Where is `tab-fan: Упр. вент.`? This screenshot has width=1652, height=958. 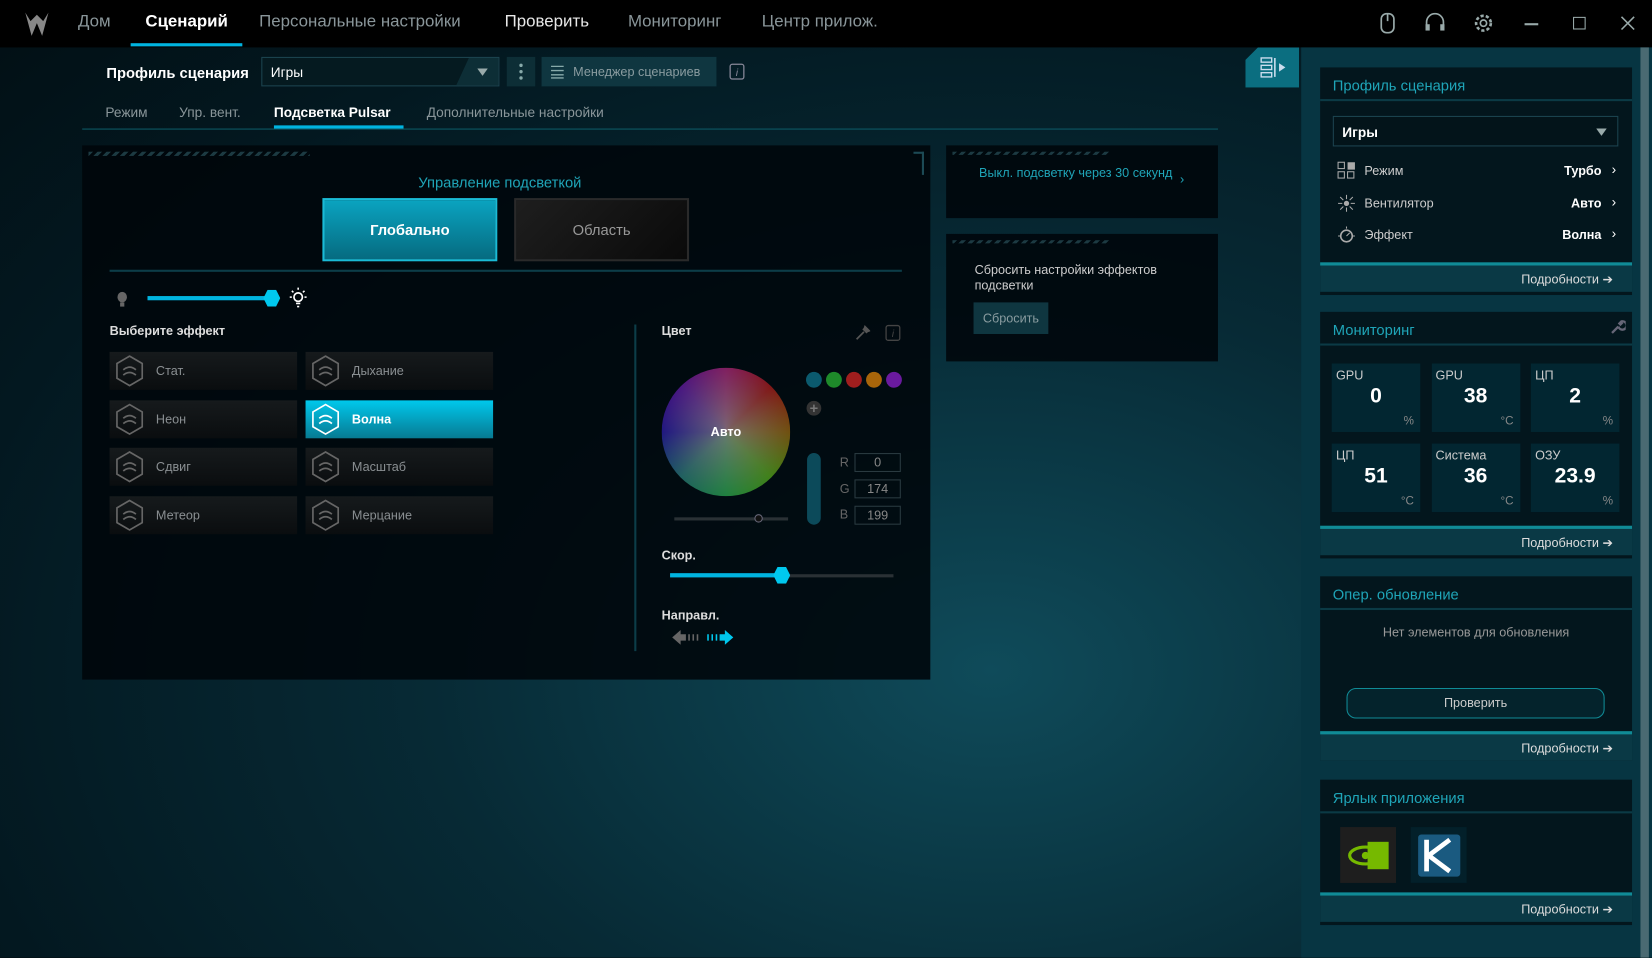
tab-fan: Упр. вент. is located at coordinates (210, 112).